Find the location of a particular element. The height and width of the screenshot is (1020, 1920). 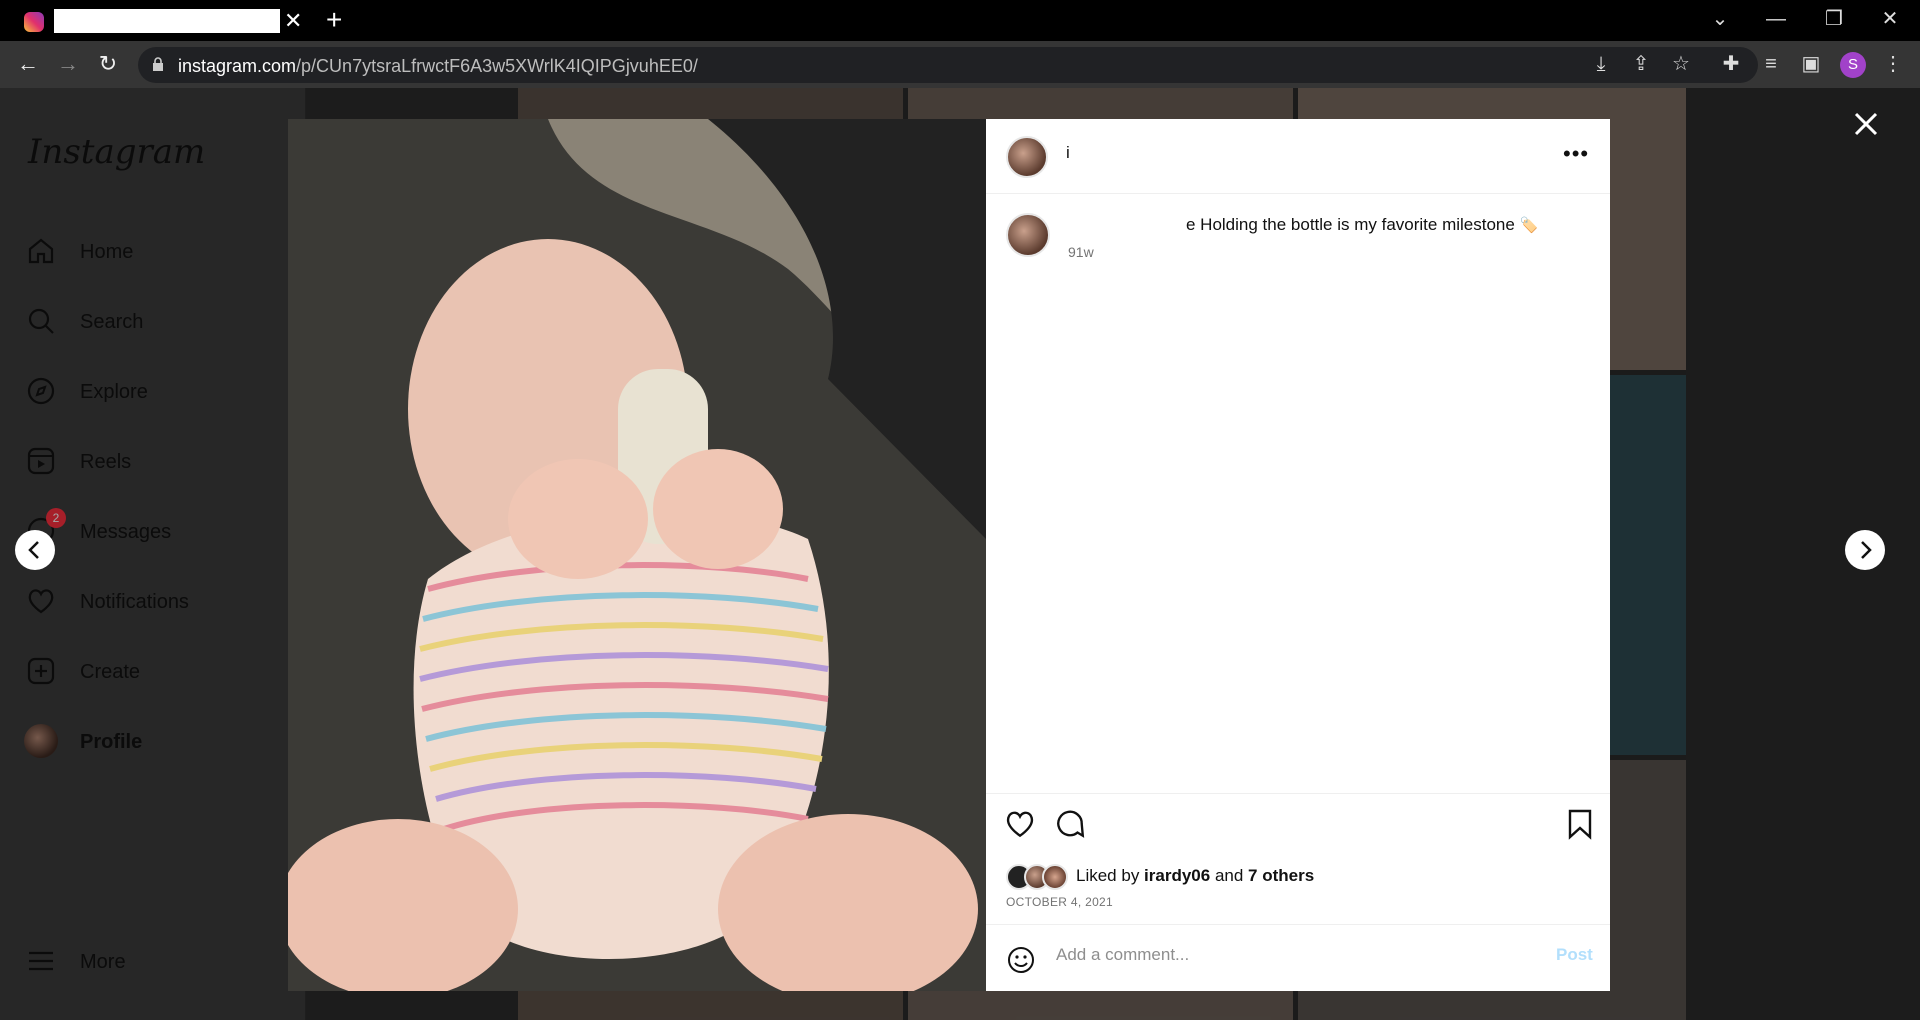

post-username: i is located at coordinates (1068, 153).